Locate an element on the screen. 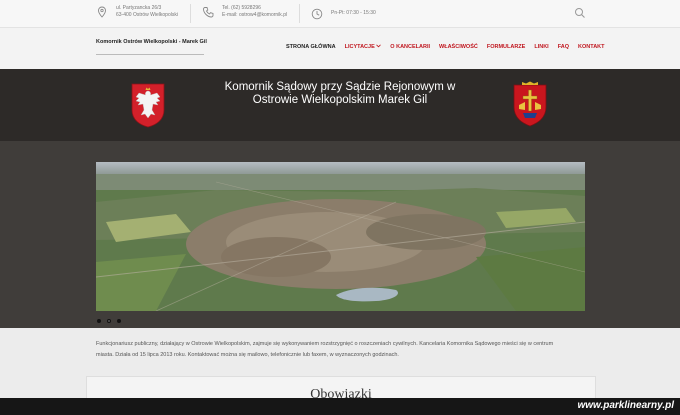  nav-item-faq: FAQ is located at coordinates (563, 47).